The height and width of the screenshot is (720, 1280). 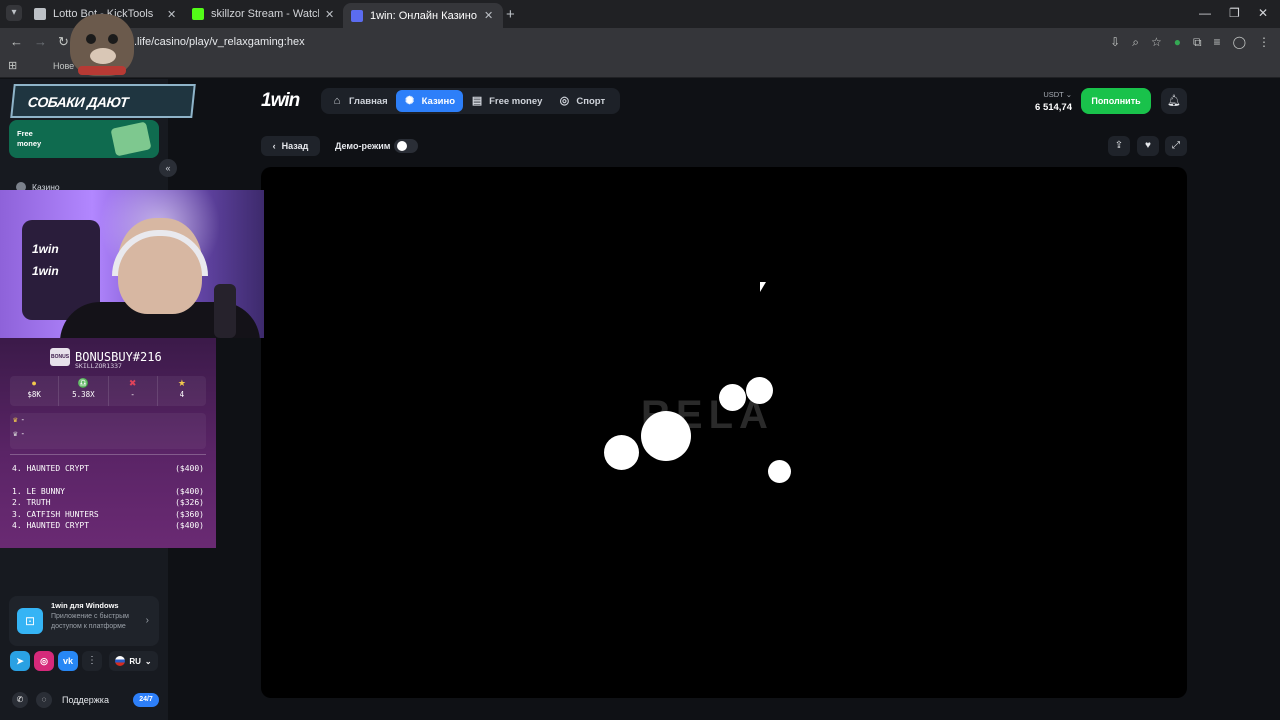 I want to click on list-item: 2. TRUTH ($326), so click(x=108, y=502).